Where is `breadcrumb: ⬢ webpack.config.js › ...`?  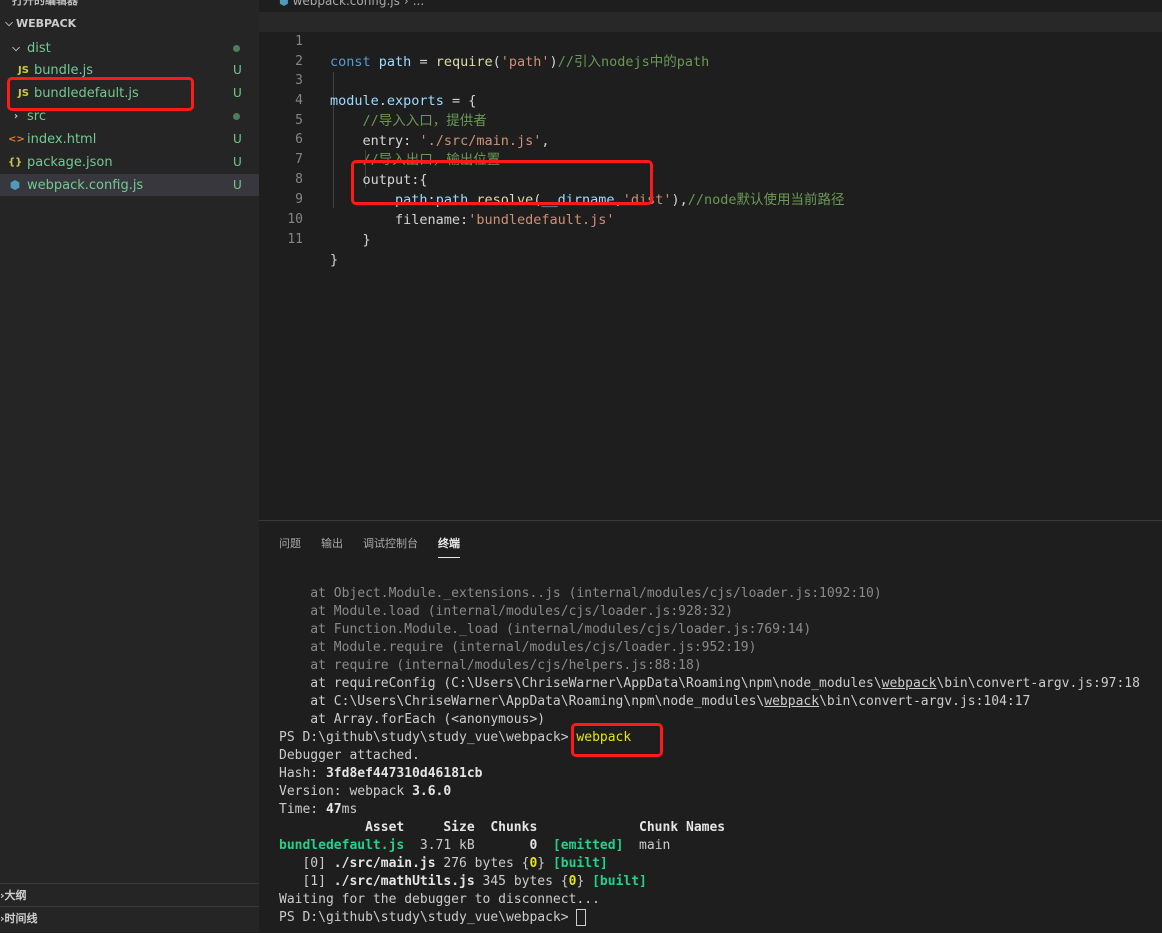 breadcrumb: ⬢ webpack.config.js › ... is located at coordinates (351, 4).